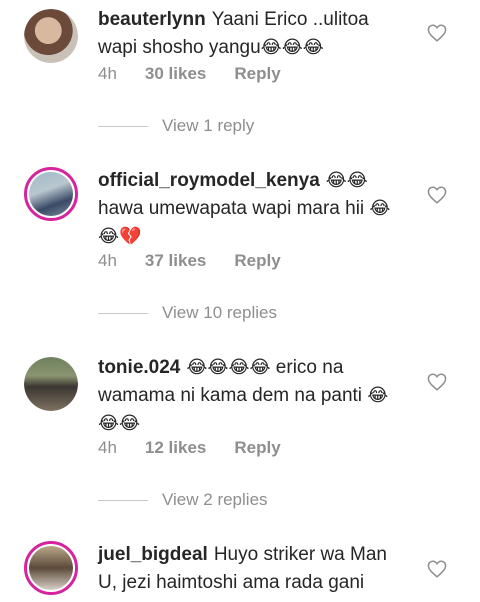 The height and width of the screenshot is (602, 480). What do you see at coordinates (231, 208) in the screenshot?
I see `comment-text: hawa umewapata wapi mara hii` at bounding box center [231, 208].